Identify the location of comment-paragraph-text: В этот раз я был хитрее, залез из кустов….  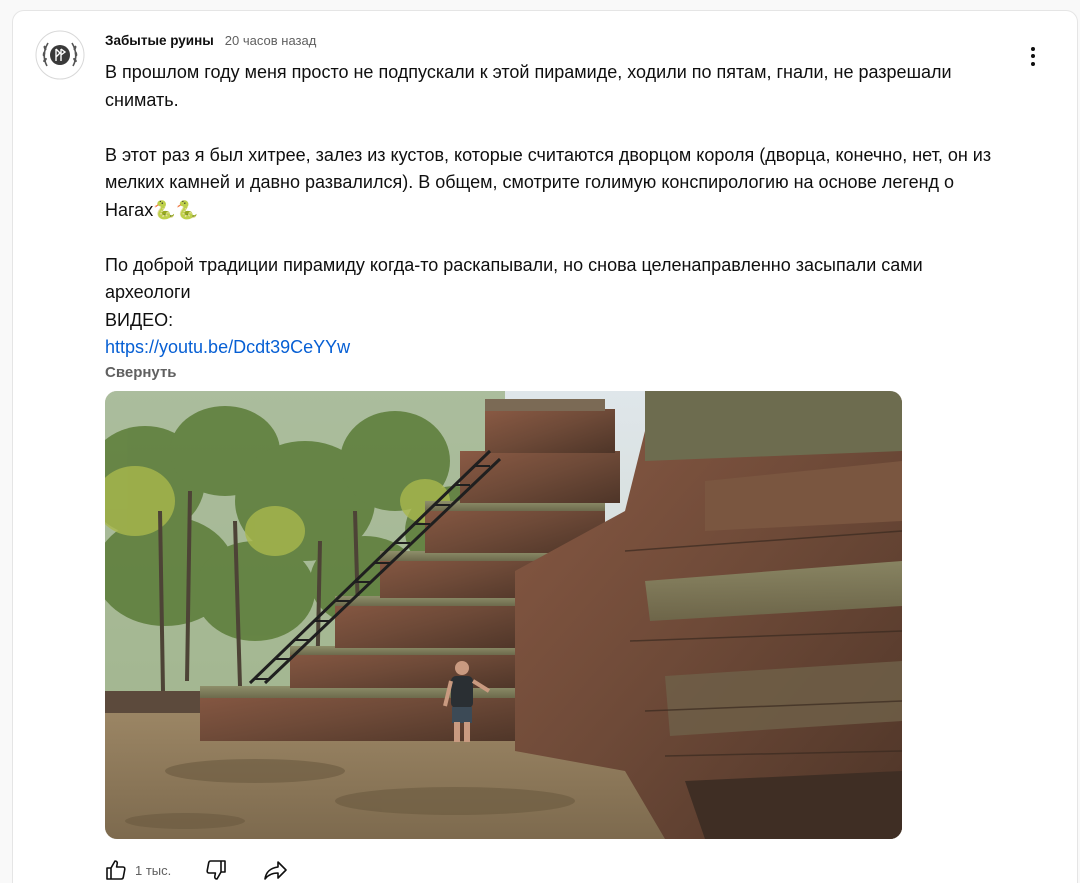
(548, 182).